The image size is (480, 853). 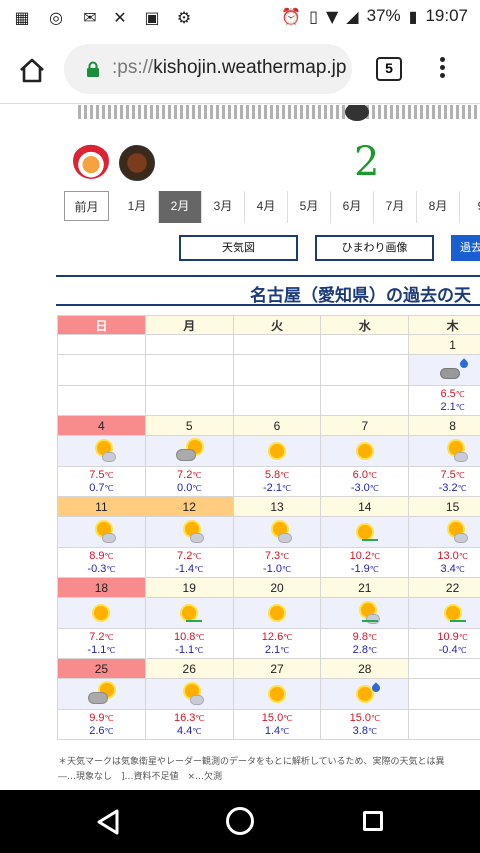 What do you see at coordinates (374, 248) in the screenshot?
I see `himawari-image-button: ひまわり画像` at bounding box center [374, 248].